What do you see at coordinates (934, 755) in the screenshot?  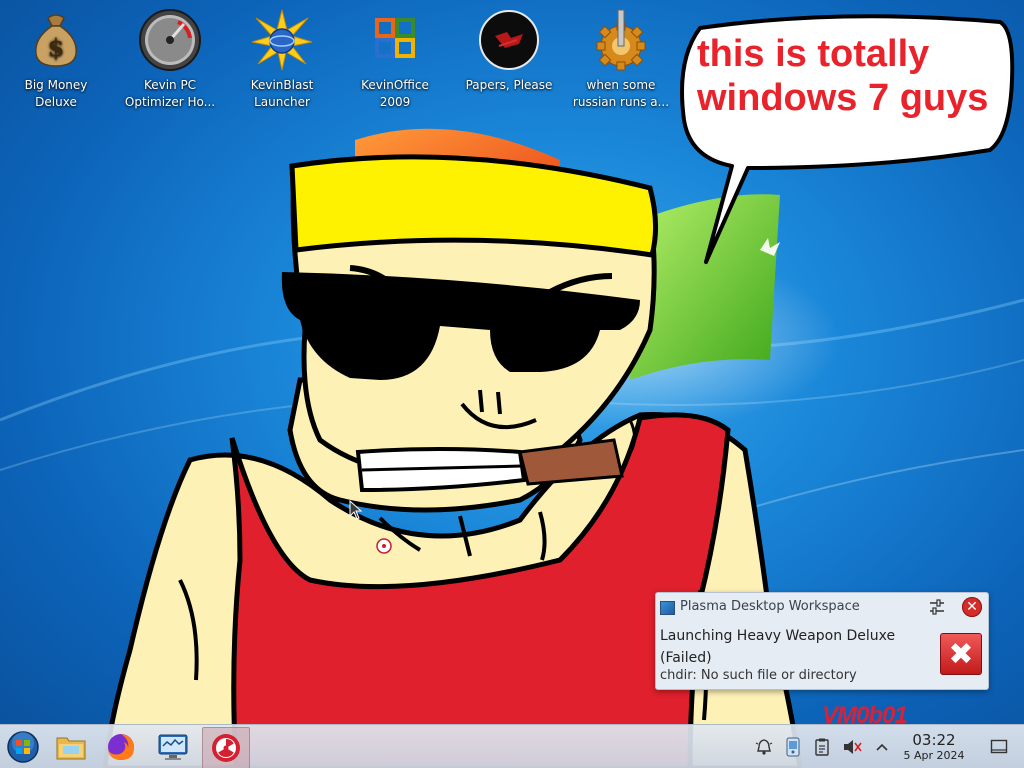 I see `clock-date: 5 Apr 2024` at bounding box center [934, 755].